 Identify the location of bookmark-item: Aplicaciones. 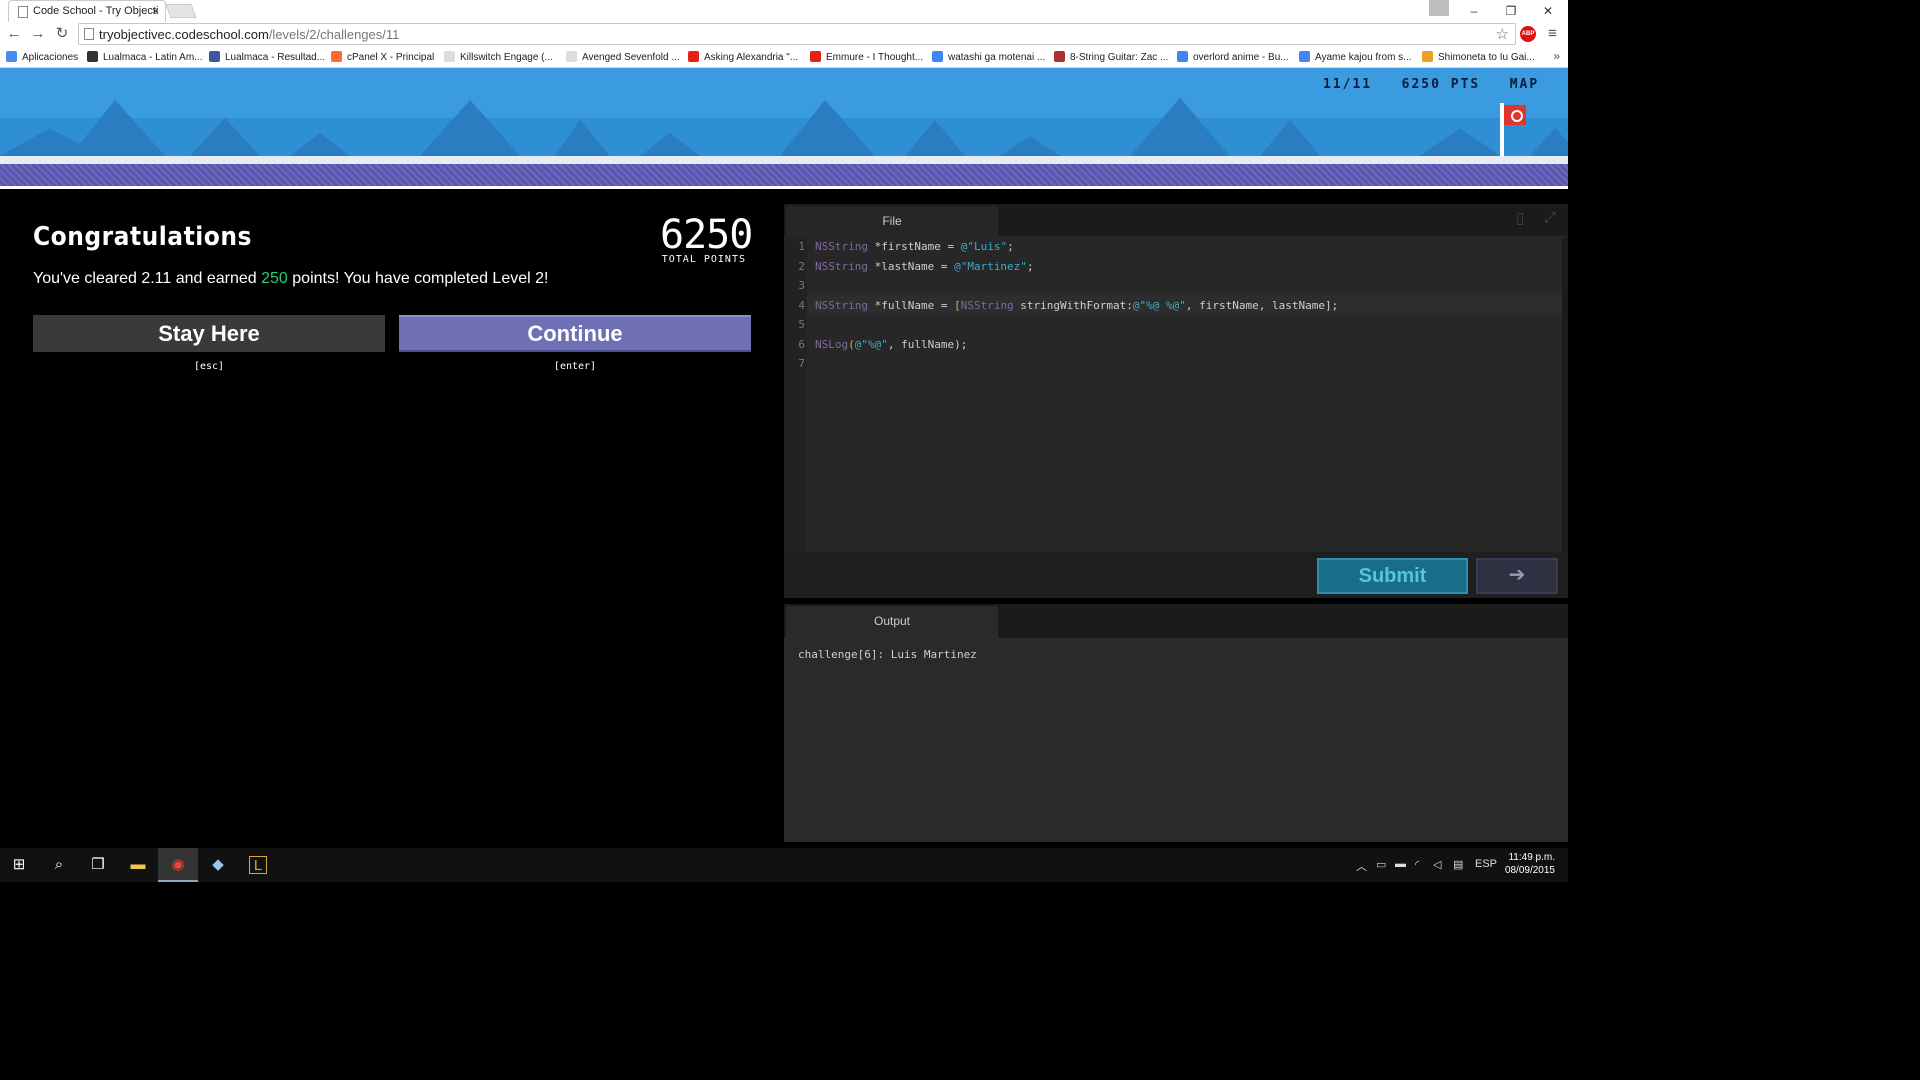
(42, 57).